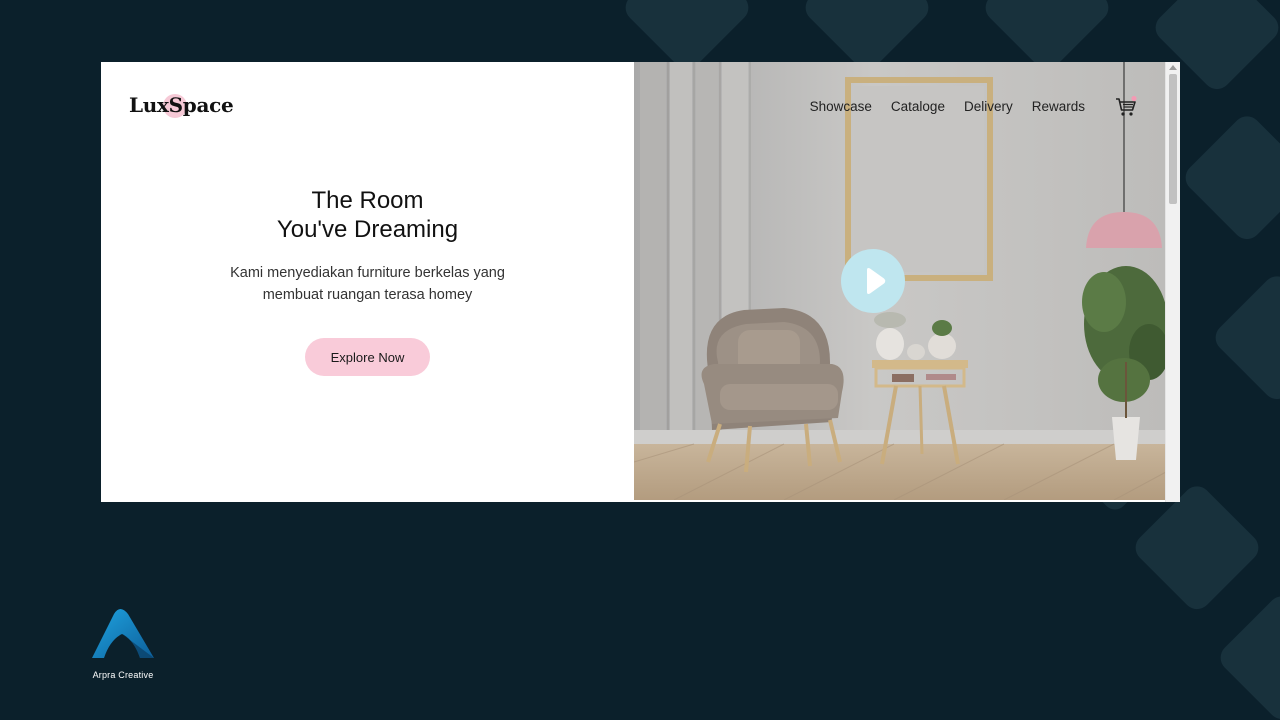  Describe the element at coordinates (367, 215) in the screenshot. I see `hero-title: The Room You've Dreaming` at that location.